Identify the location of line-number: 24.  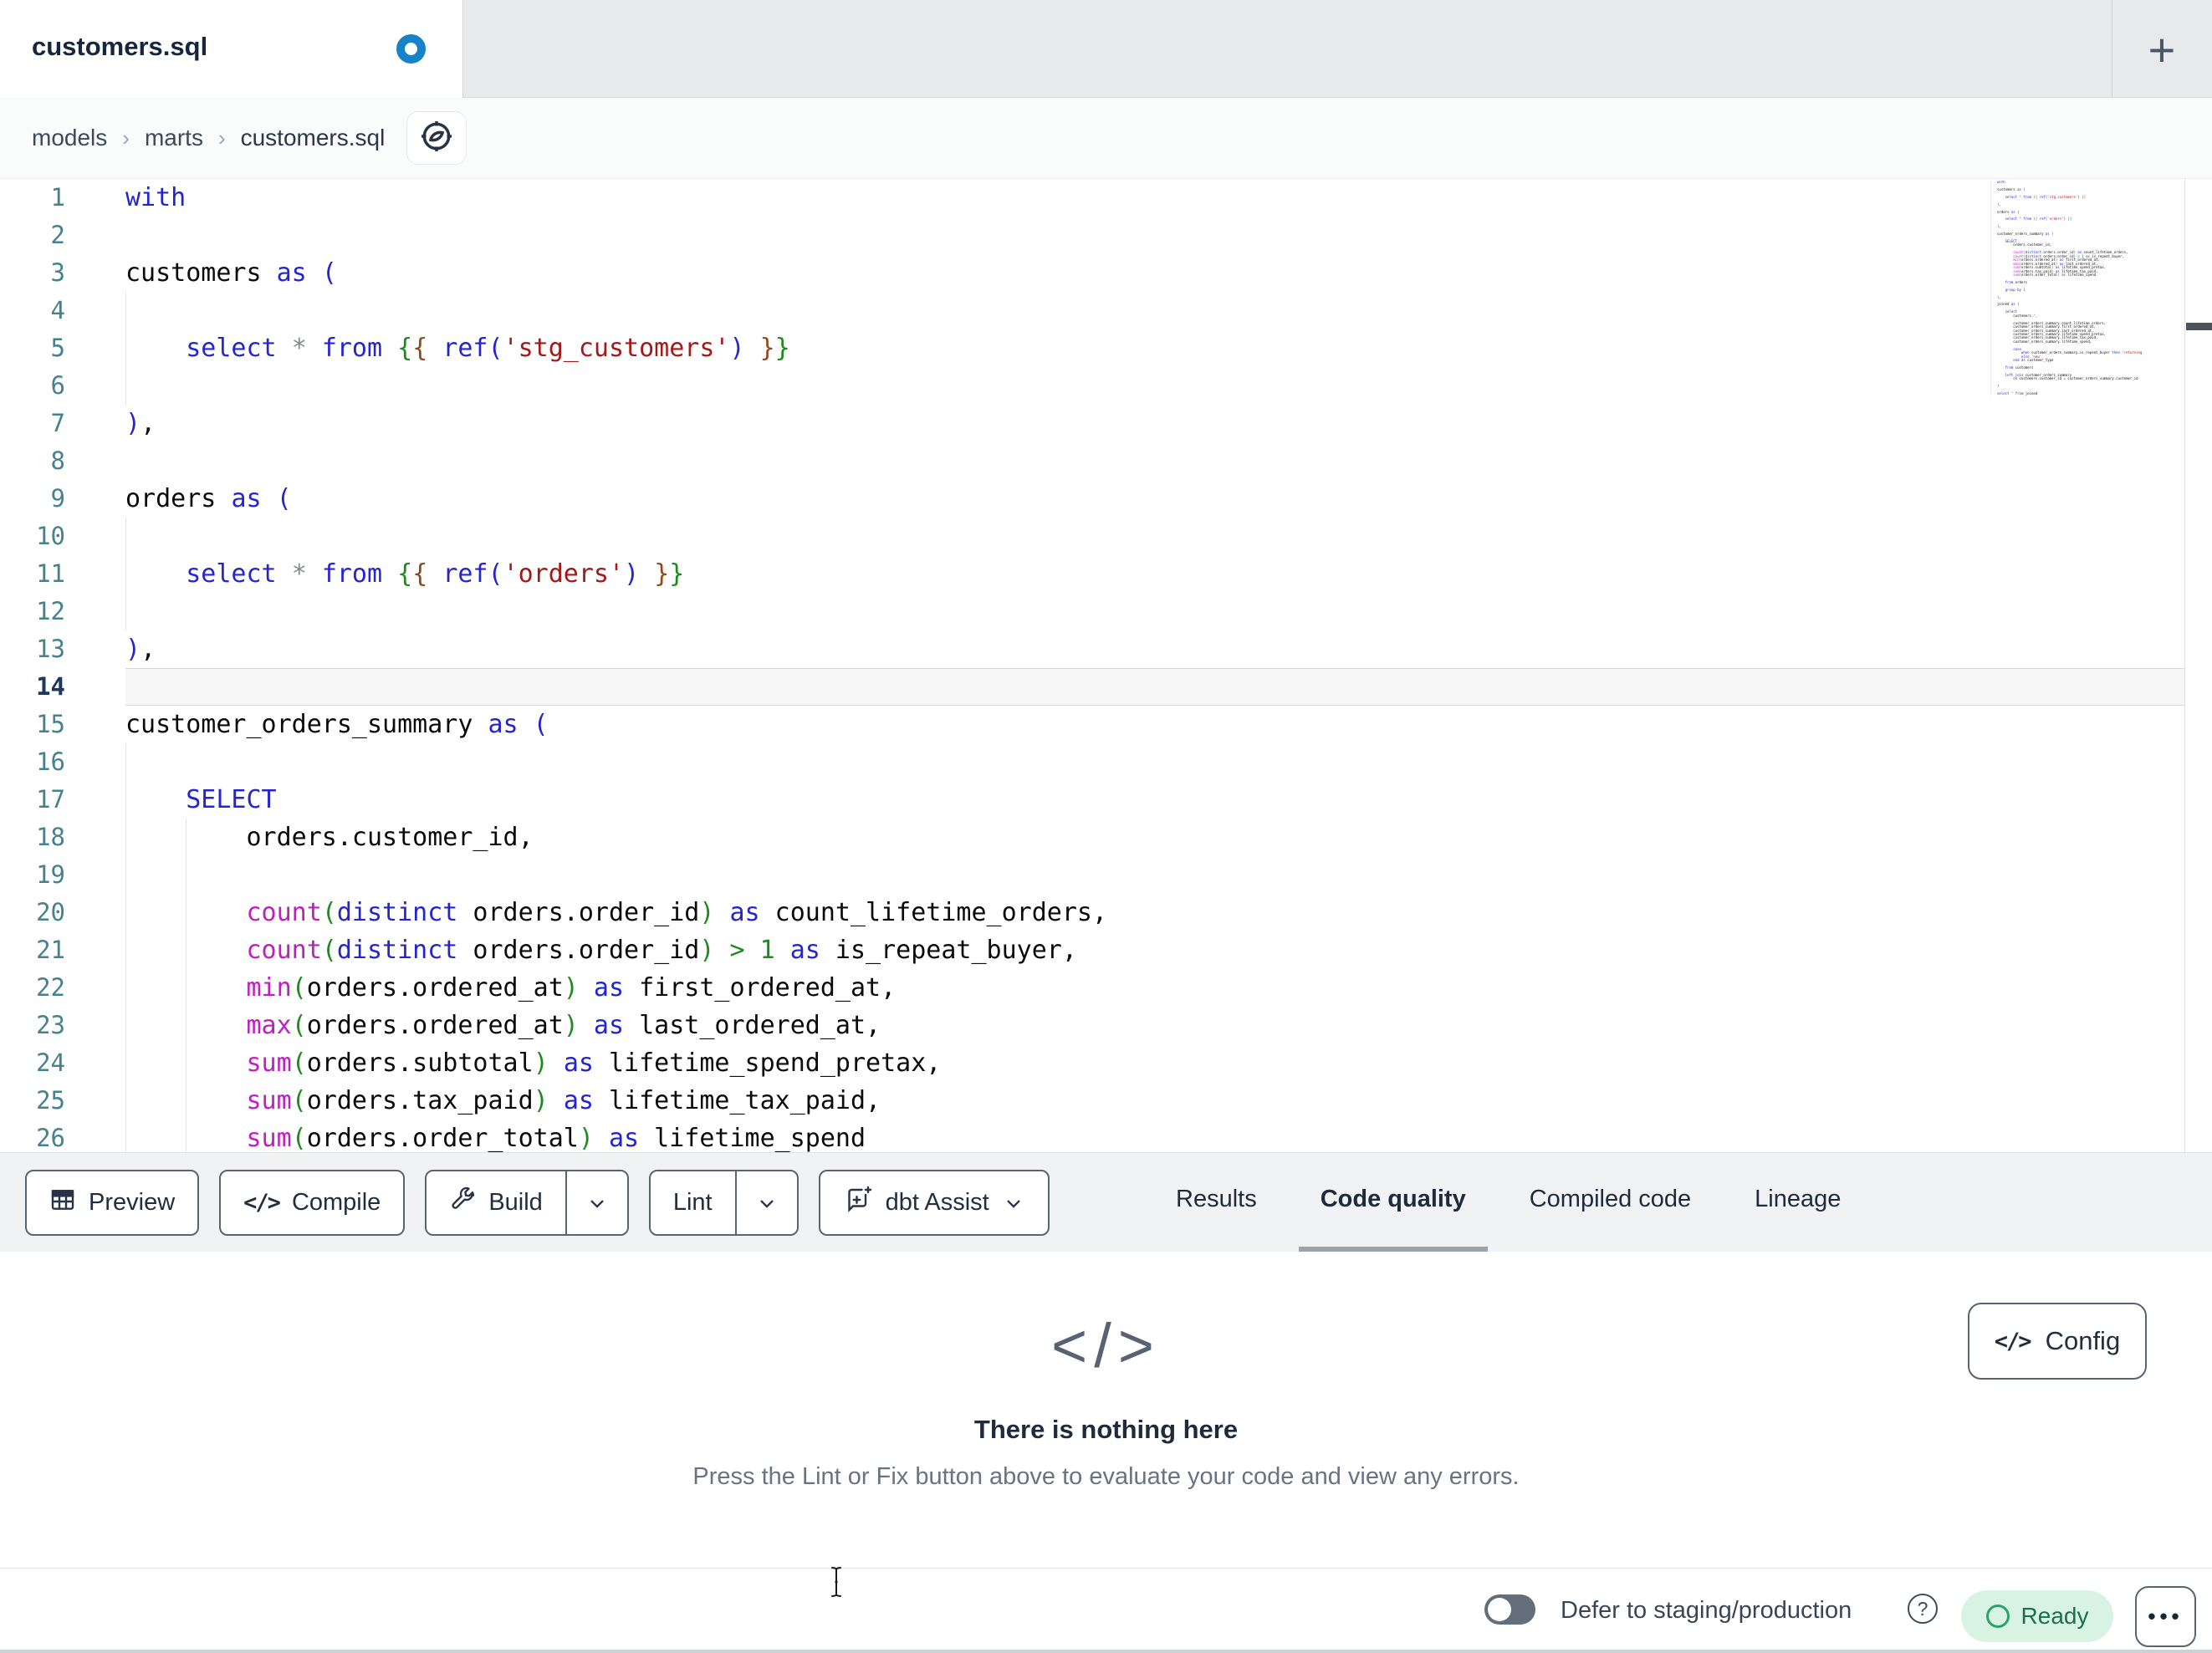
(50, 1062).